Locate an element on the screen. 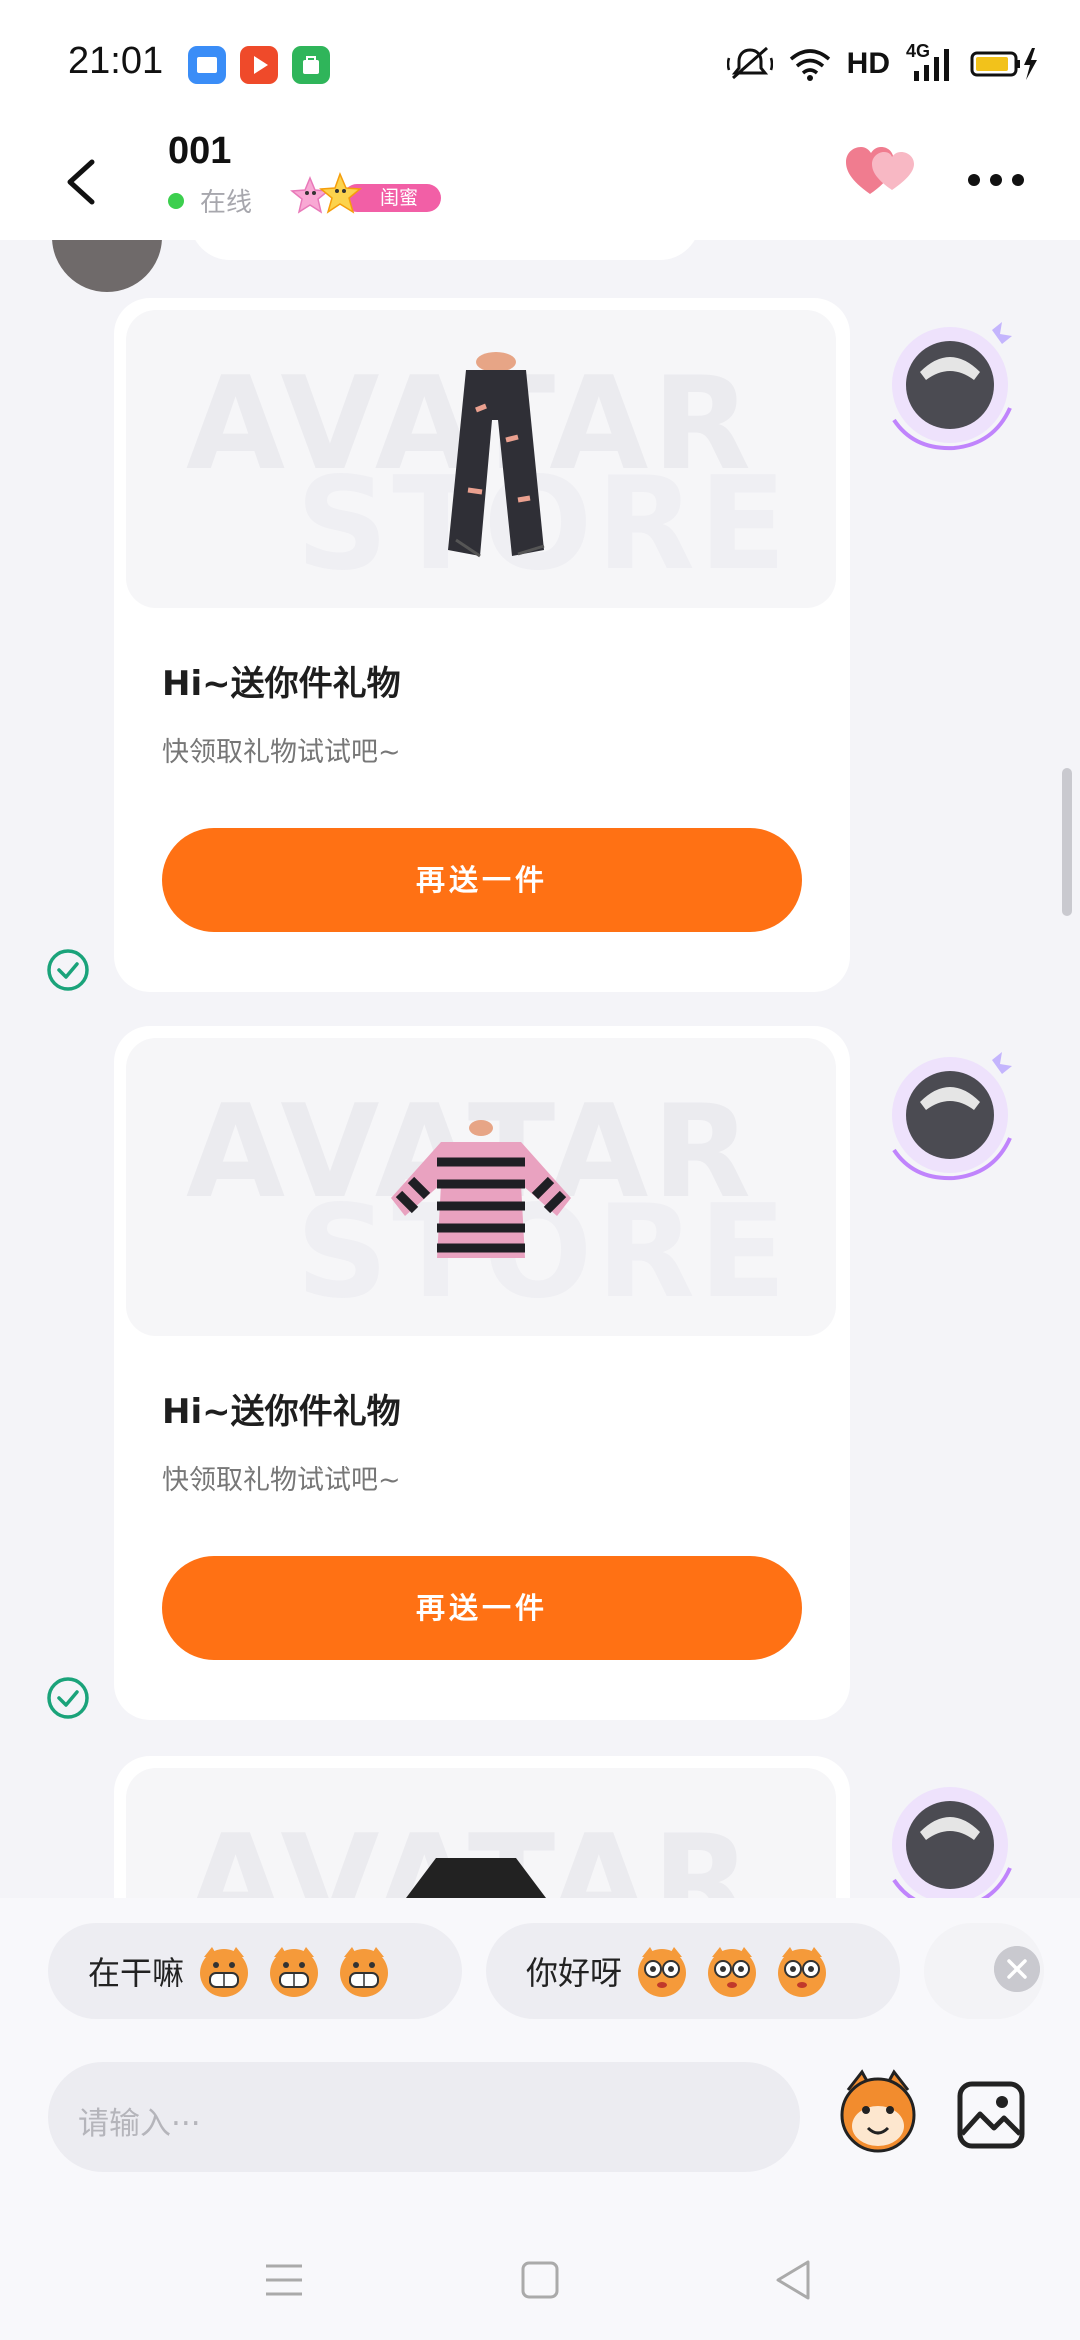  back-arrow-icon is located at coordinates (83, 182).